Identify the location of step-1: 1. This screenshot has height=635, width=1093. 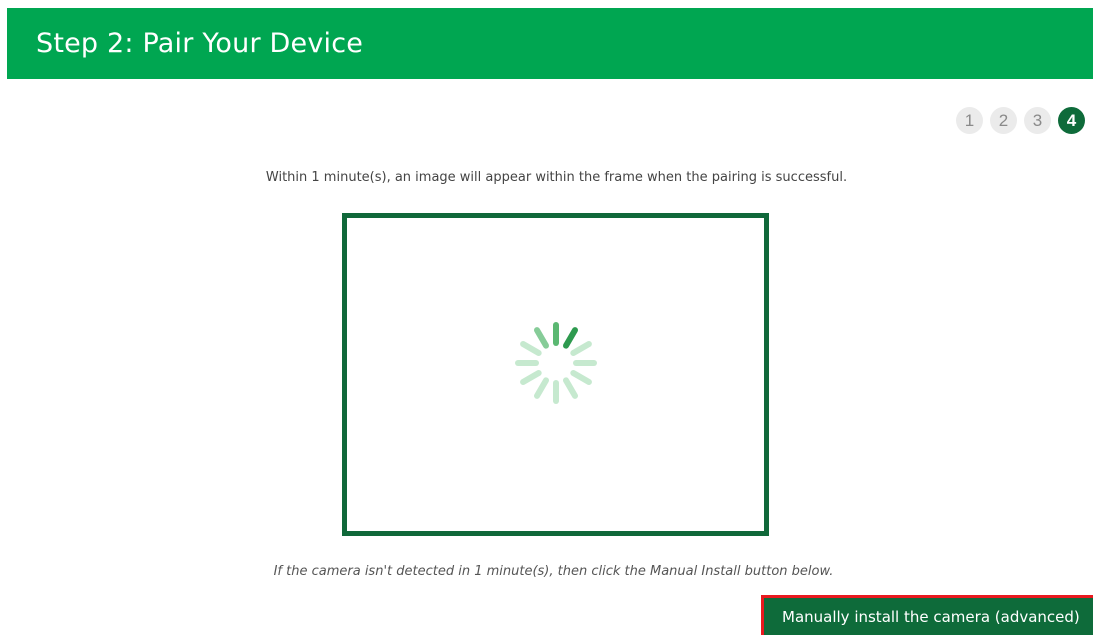
(969, 120).